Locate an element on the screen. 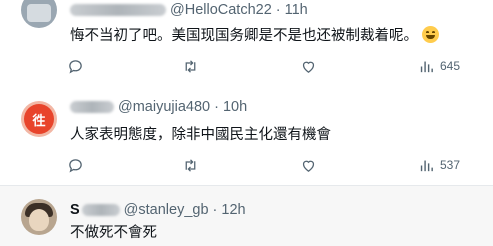  tweet-header: @maiyujia480 · 10h is located at coordinates (158, 107).